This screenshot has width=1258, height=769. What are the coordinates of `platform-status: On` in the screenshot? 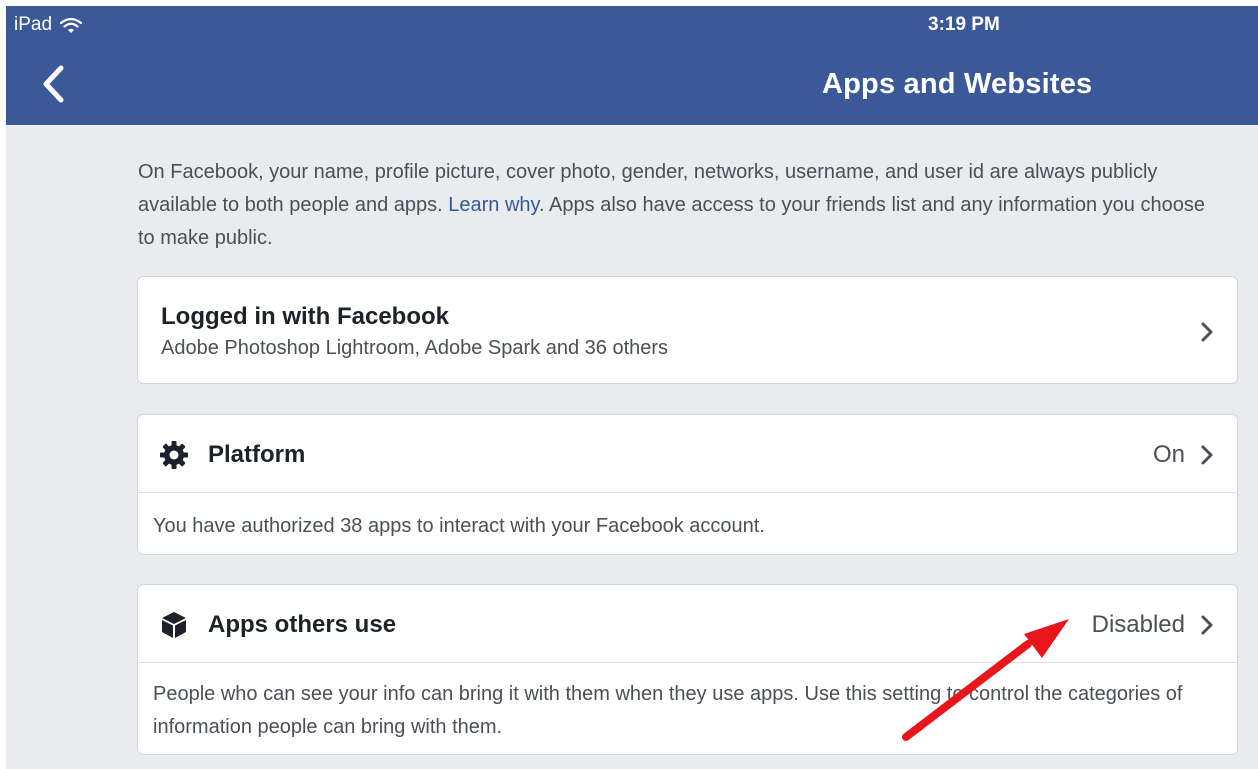 It's located at (1168, 454).